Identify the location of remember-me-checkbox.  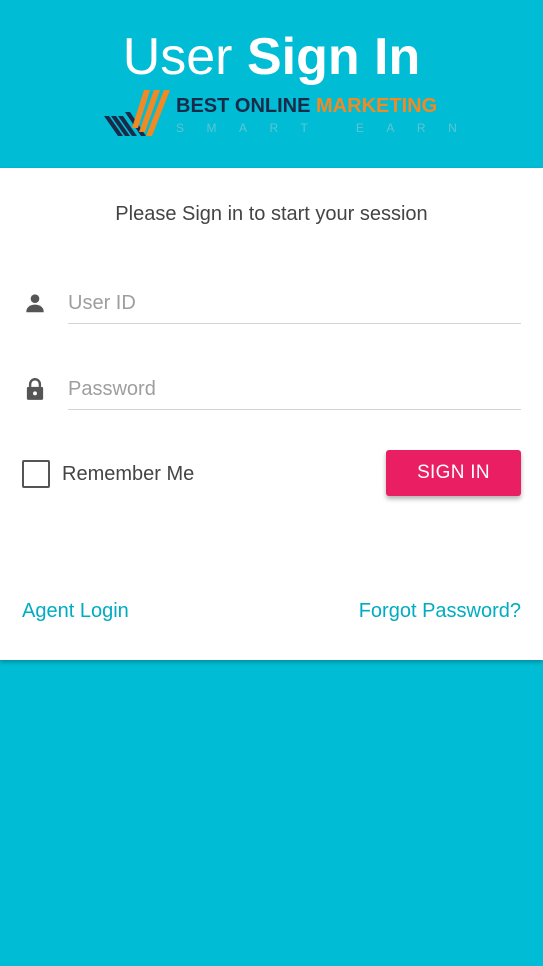
(36, 474).